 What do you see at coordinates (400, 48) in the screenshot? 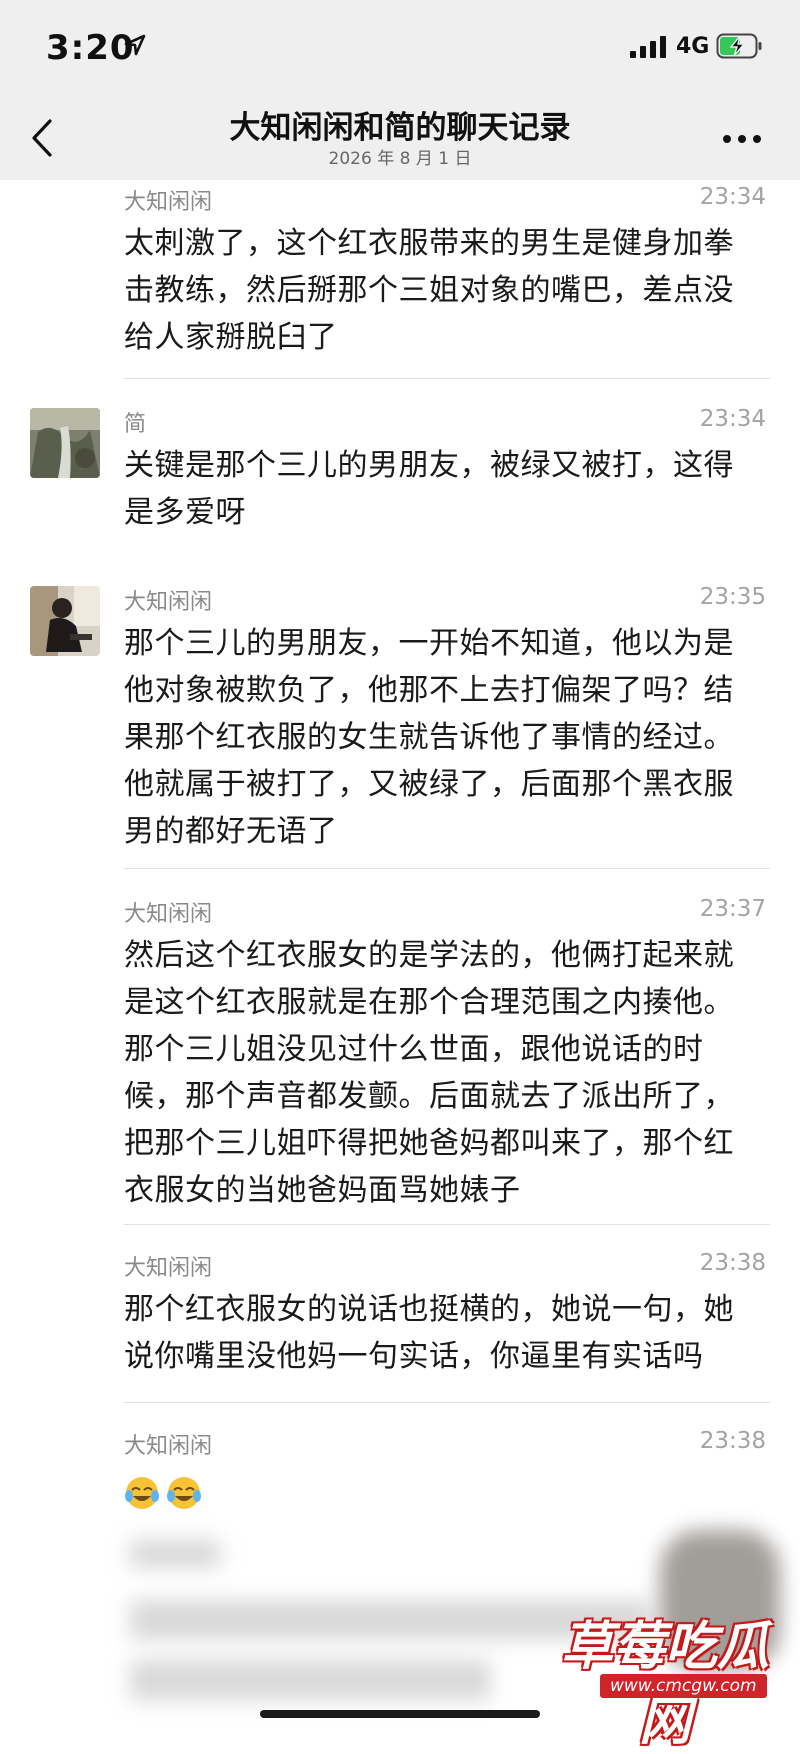
I see `status-bar: 3:20 4G` at bounding box center [400, 48].